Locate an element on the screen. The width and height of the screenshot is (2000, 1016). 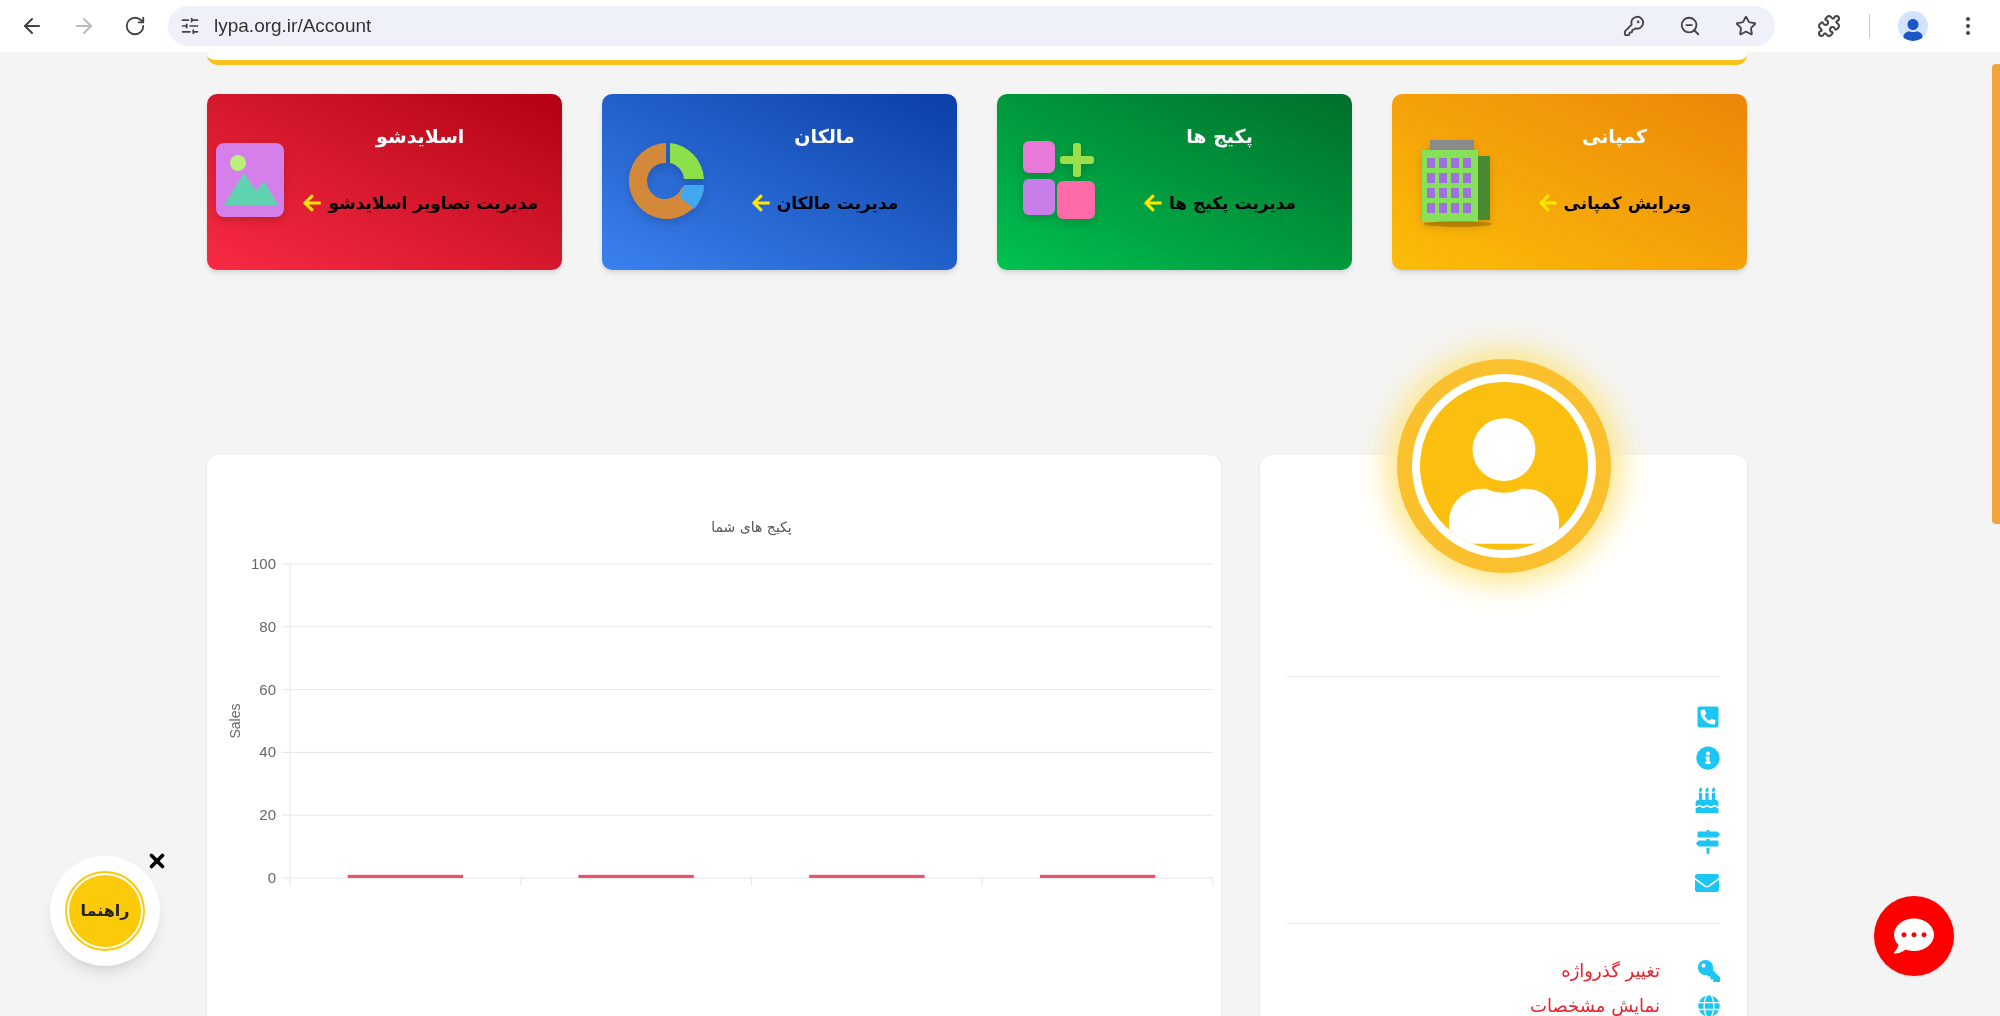
axis-tick-label: 20 is located at coordinates (267, 815).